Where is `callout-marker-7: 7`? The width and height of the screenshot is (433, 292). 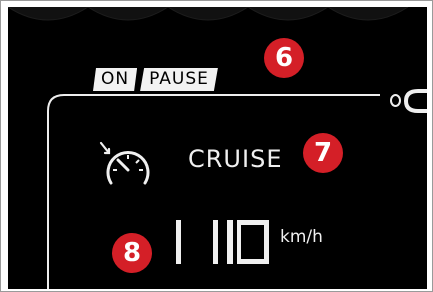
callout-marker-7: 7 is located at coordinates (323, 153).